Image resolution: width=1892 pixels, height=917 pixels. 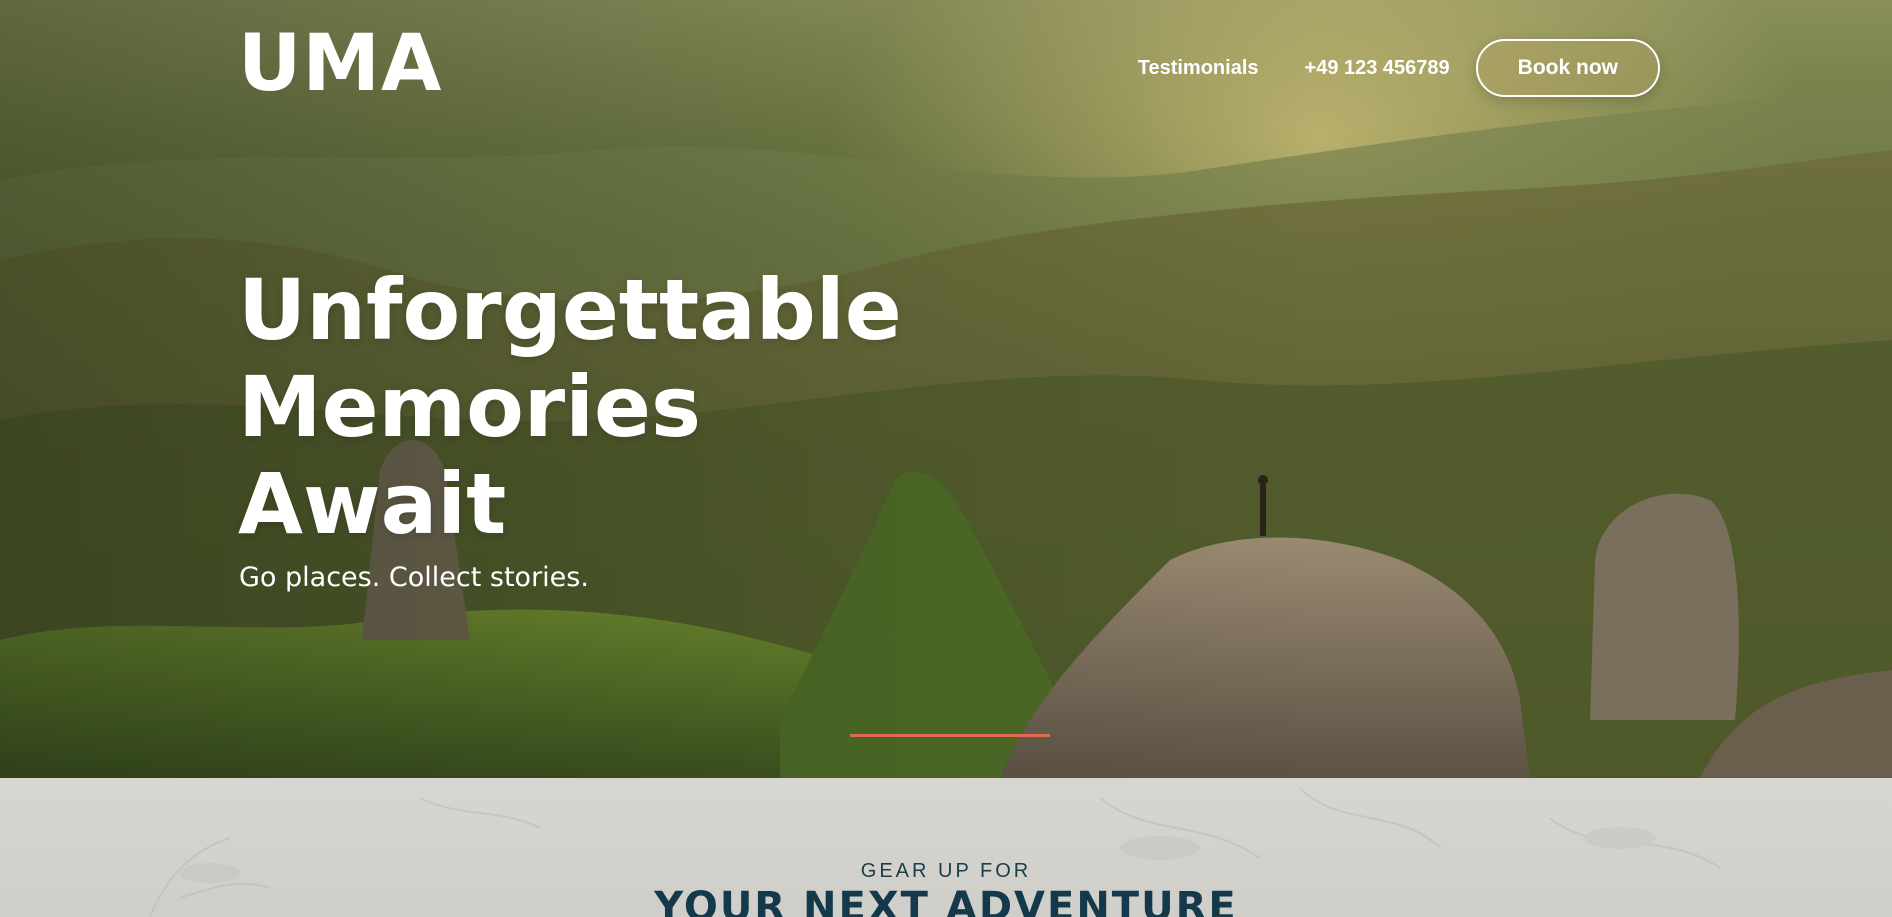 What do you see at coordinates (414, 577) in the screenshot?
I see `hero-tagline: Go places. Collect stories.` at bounding box center [414, 577].